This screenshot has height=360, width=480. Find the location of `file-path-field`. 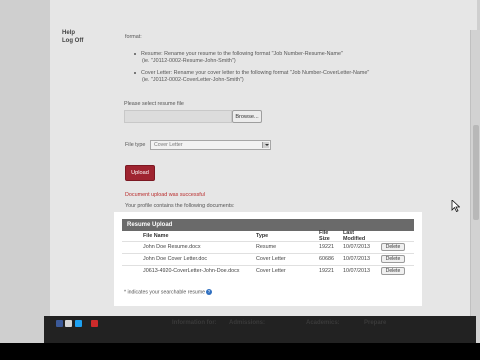

file-path-field is located at coordinates (178, 116).